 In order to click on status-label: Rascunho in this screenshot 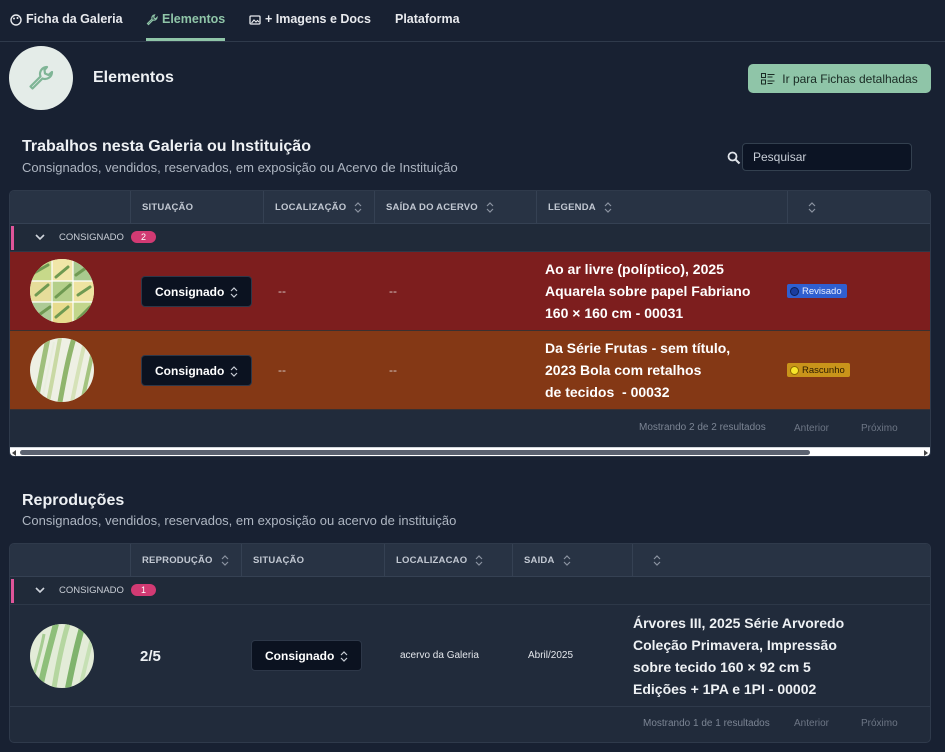, I will do `click(823, 370)`.